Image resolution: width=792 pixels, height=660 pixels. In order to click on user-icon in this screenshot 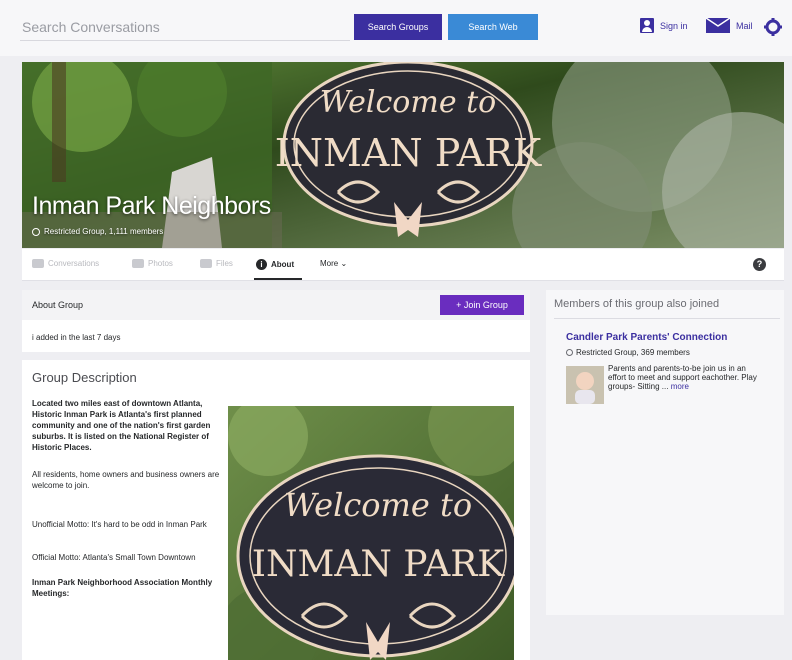, I will do `click(647, 25)`.